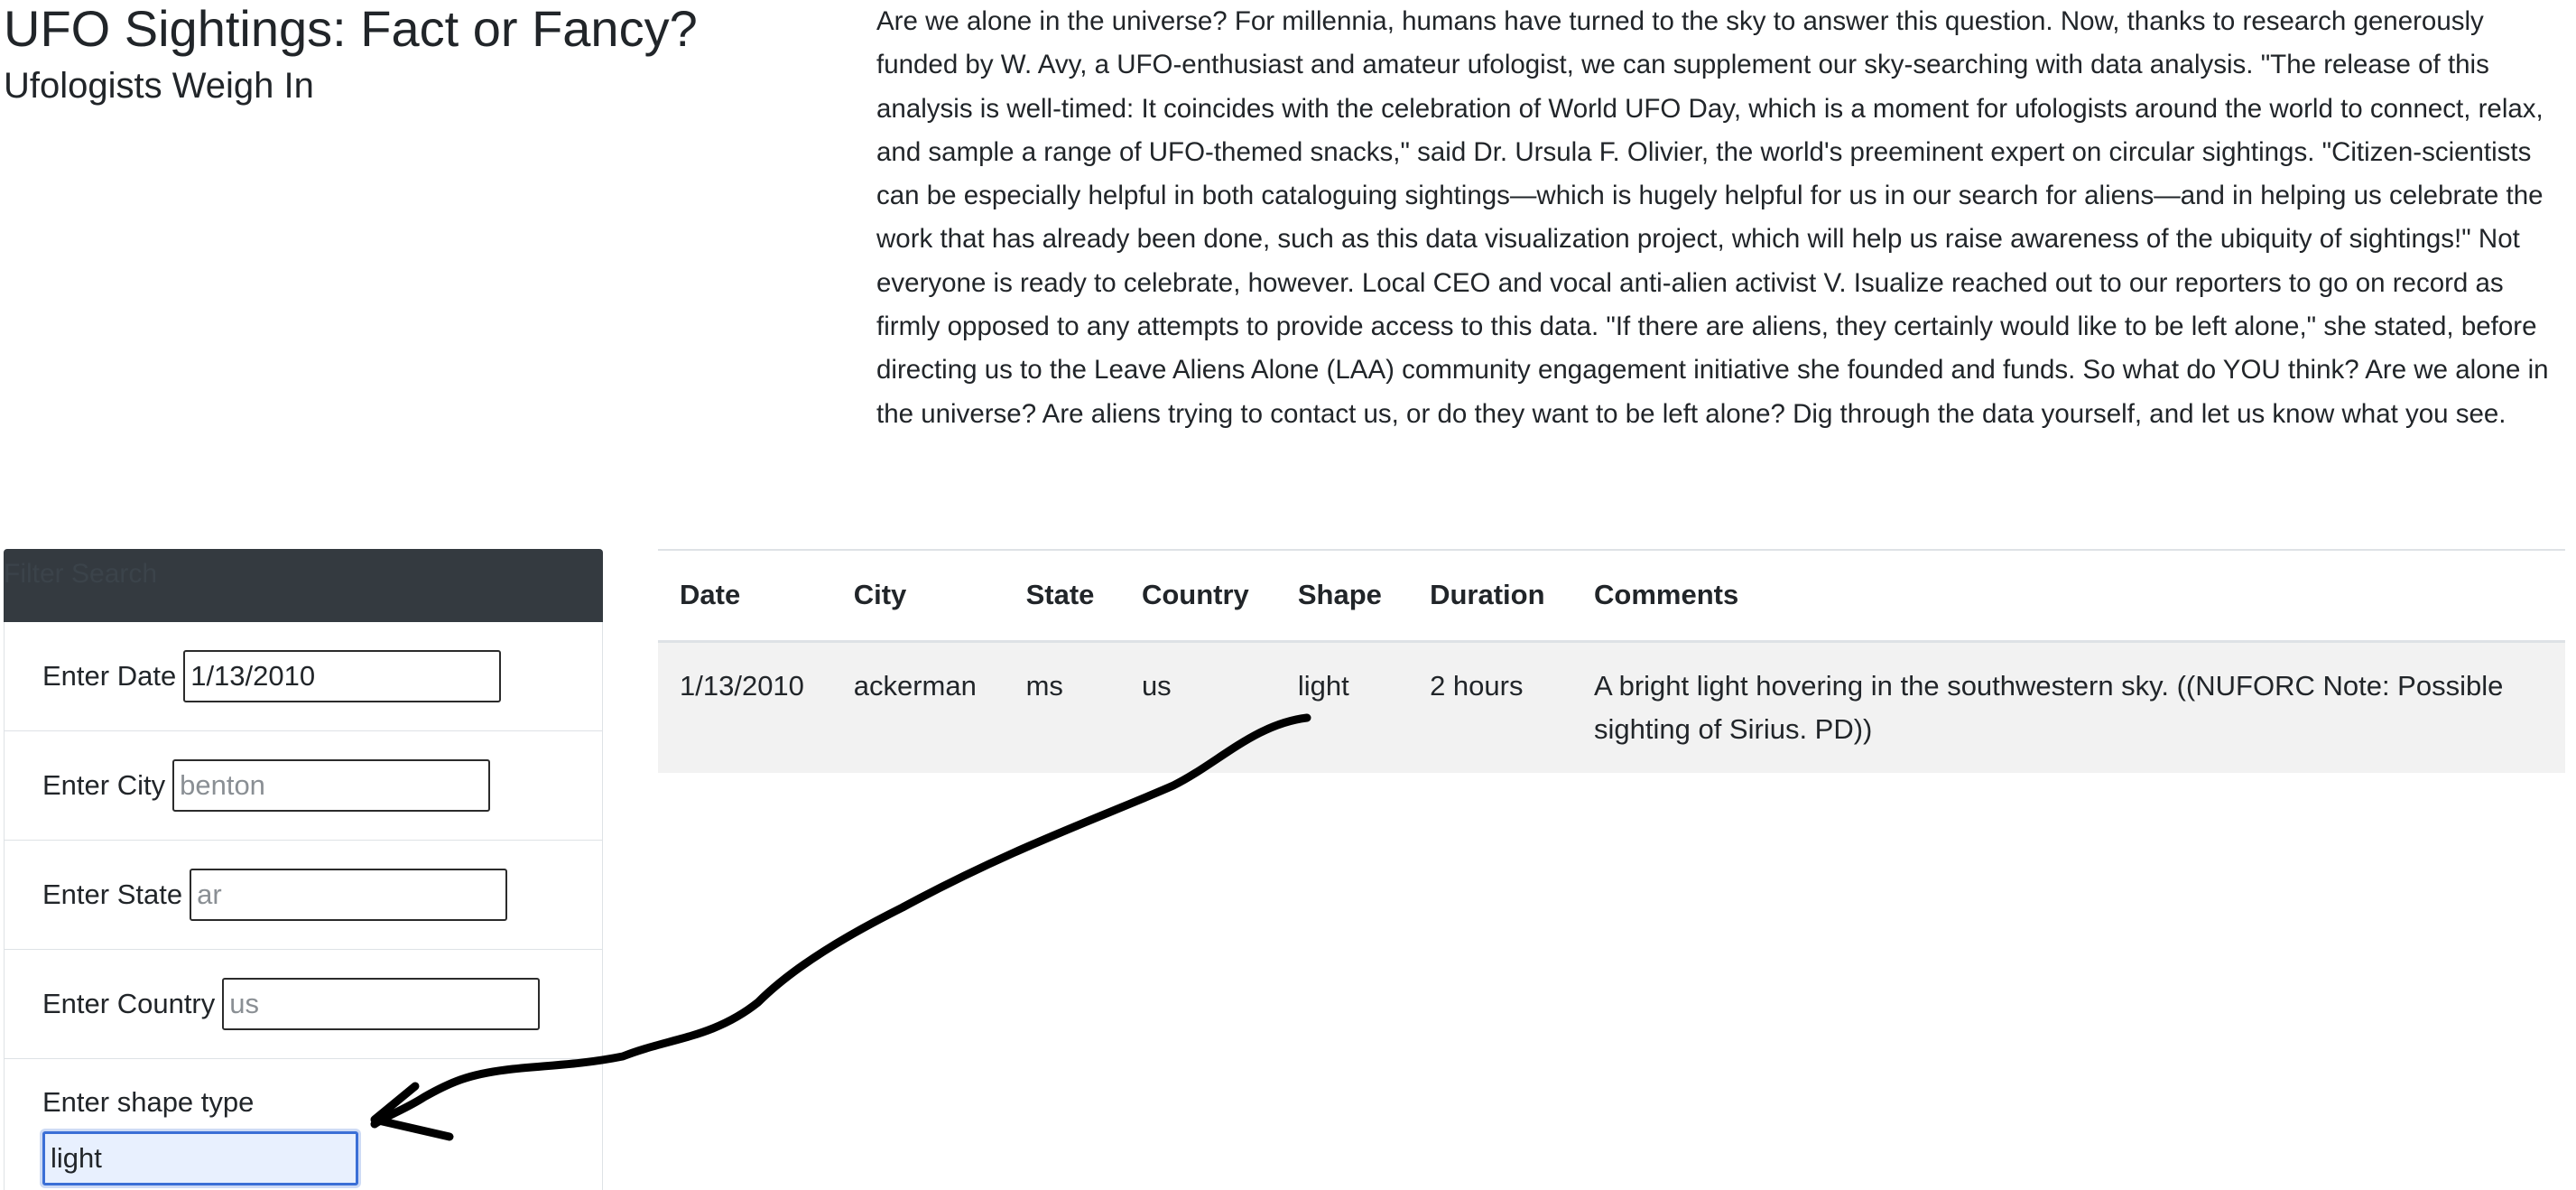 The image size is (2576, 1190). I want to click on filter-item-state: Enter State, so click(303, 895).